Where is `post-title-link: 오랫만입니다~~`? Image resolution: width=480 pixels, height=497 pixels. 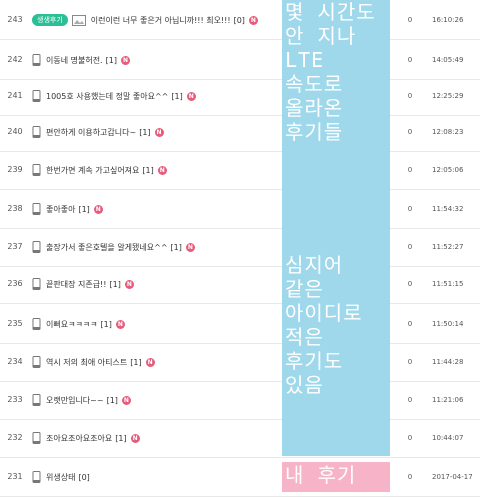
post-title-link: 오랫만입니다~~ is located at coordinates (75, 400).